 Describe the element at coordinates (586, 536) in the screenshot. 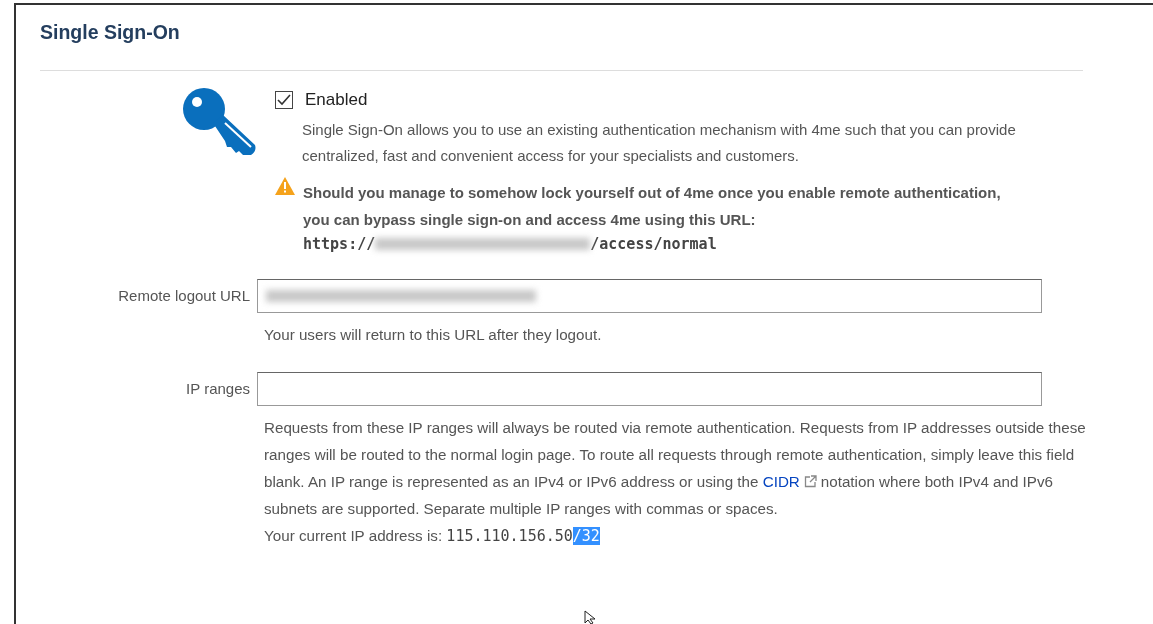

I see `ip-address-text: /32` at that location.